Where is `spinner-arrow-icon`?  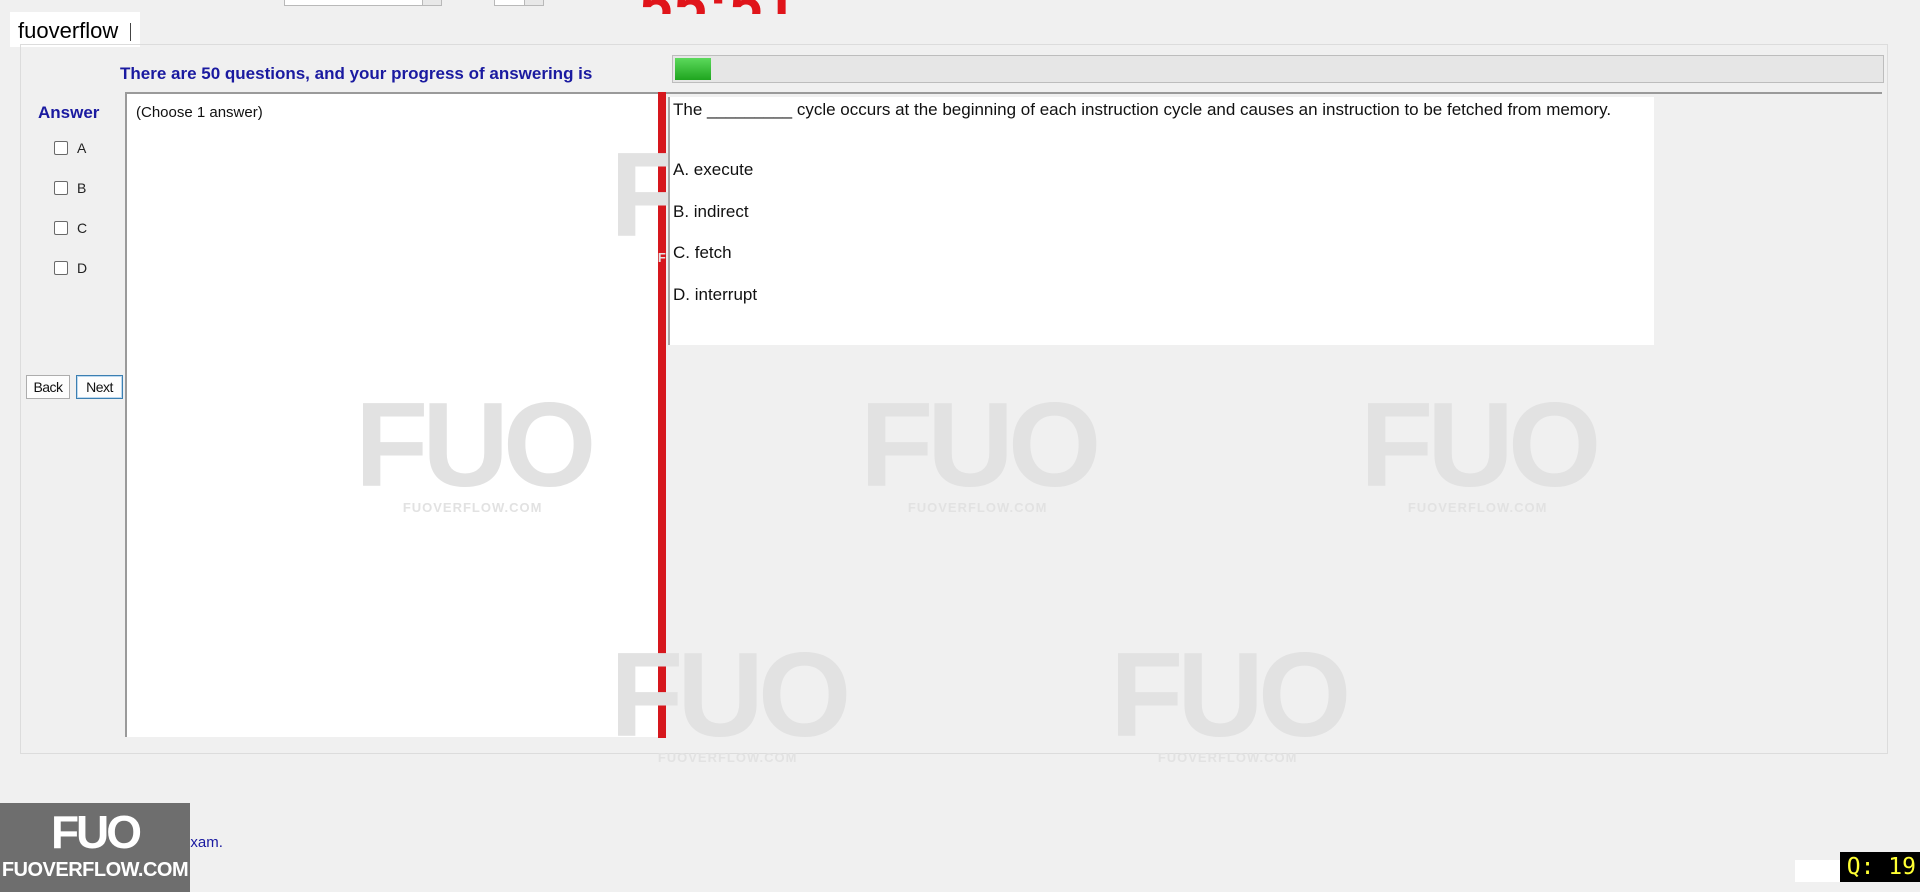 spinner-arrow-icon is located at coordinates (533, 2).